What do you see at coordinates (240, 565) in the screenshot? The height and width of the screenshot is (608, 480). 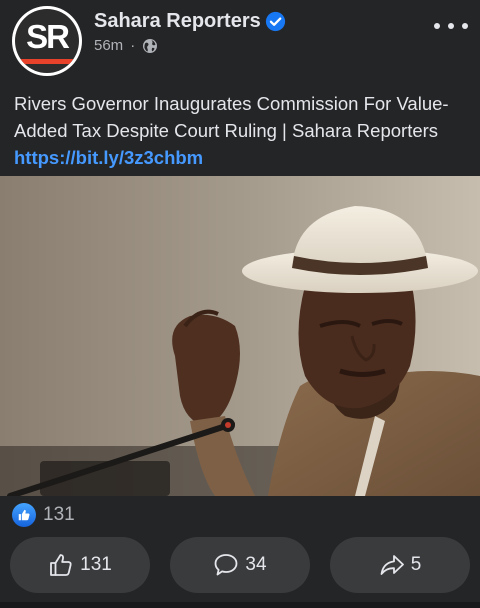 I see `comment-button: 34` at bounding box center [240, 565].